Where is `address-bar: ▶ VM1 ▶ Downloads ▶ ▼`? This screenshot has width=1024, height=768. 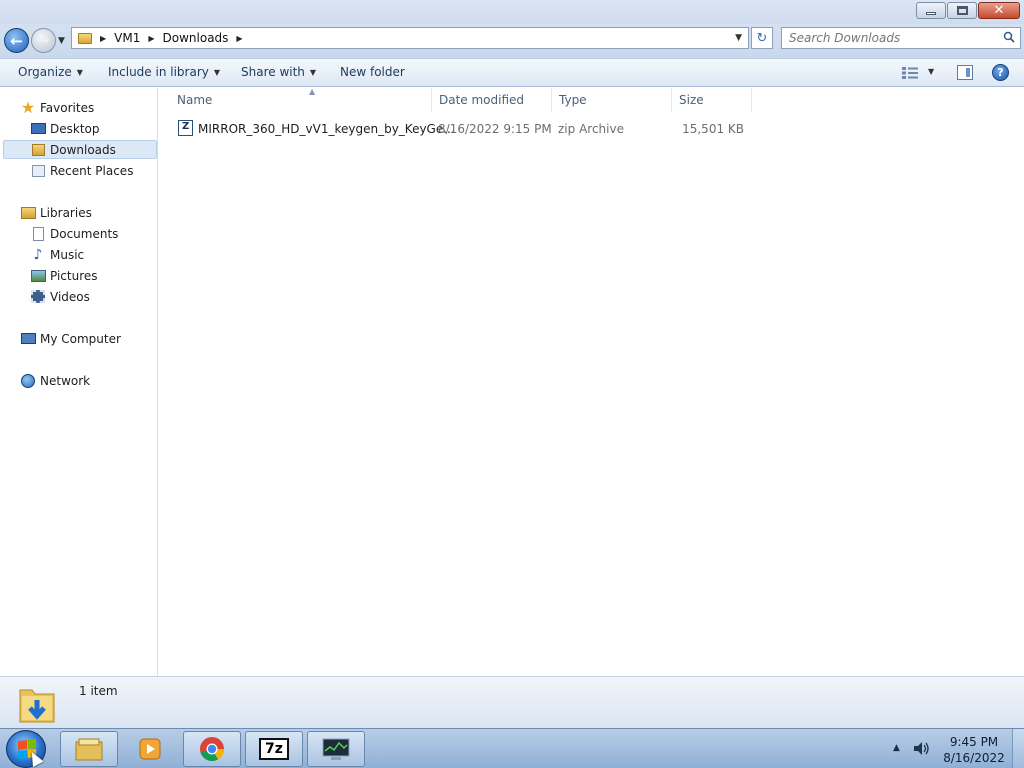
address-bar: ▶ VM1 ▶ Downloads ▶ ▼ is located at coordinates (410, 38).